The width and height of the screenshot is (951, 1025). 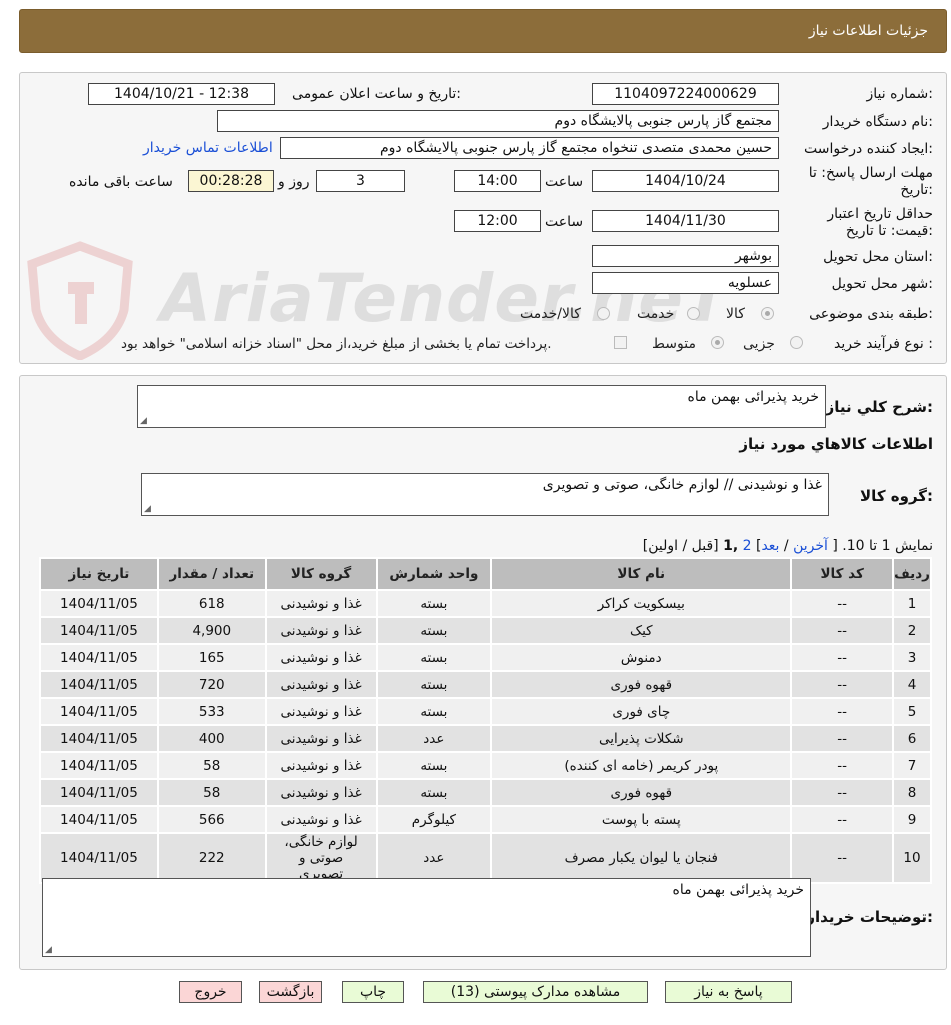 I want to click on city-label: شهر محل تحویل:, so click(x=882, y=284).